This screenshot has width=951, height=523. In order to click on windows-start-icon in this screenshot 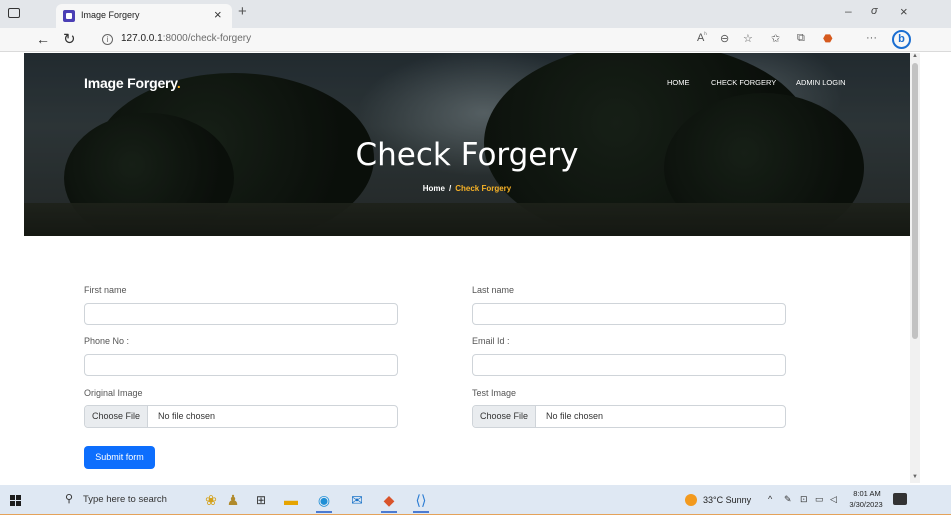, I will do `click(15, 500)`.